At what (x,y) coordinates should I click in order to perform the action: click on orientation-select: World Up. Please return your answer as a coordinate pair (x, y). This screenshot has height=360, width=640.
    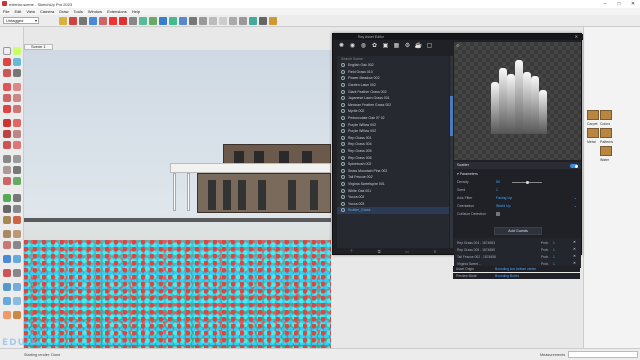
    Looking at the image, I should click on (503, 206).